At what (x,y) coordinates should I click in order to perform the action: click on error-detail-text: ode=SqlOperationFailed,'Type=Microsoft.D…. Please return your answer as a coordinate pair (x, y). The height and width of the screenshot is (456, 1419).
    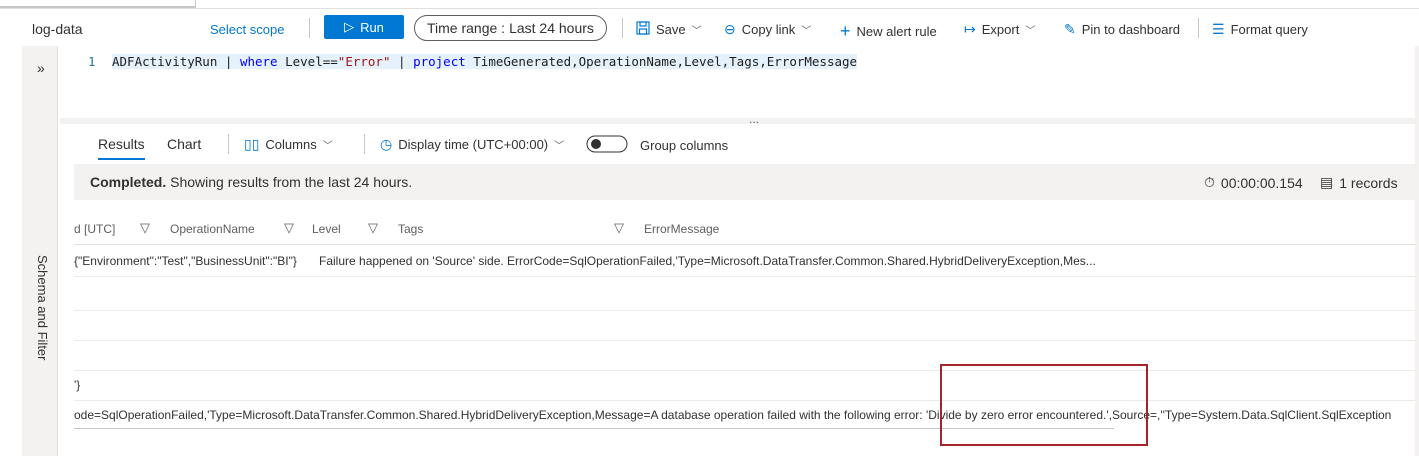
    Looking at the image, I should click on (733, 415).